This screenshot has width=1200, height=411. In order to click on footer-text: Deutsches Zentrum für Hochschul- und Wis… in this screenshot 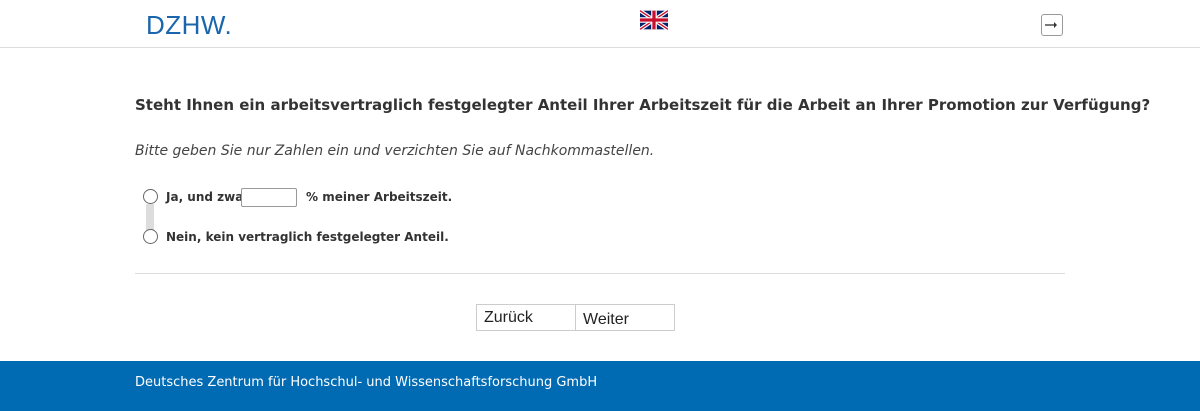, I will do `click(366, 382)`.